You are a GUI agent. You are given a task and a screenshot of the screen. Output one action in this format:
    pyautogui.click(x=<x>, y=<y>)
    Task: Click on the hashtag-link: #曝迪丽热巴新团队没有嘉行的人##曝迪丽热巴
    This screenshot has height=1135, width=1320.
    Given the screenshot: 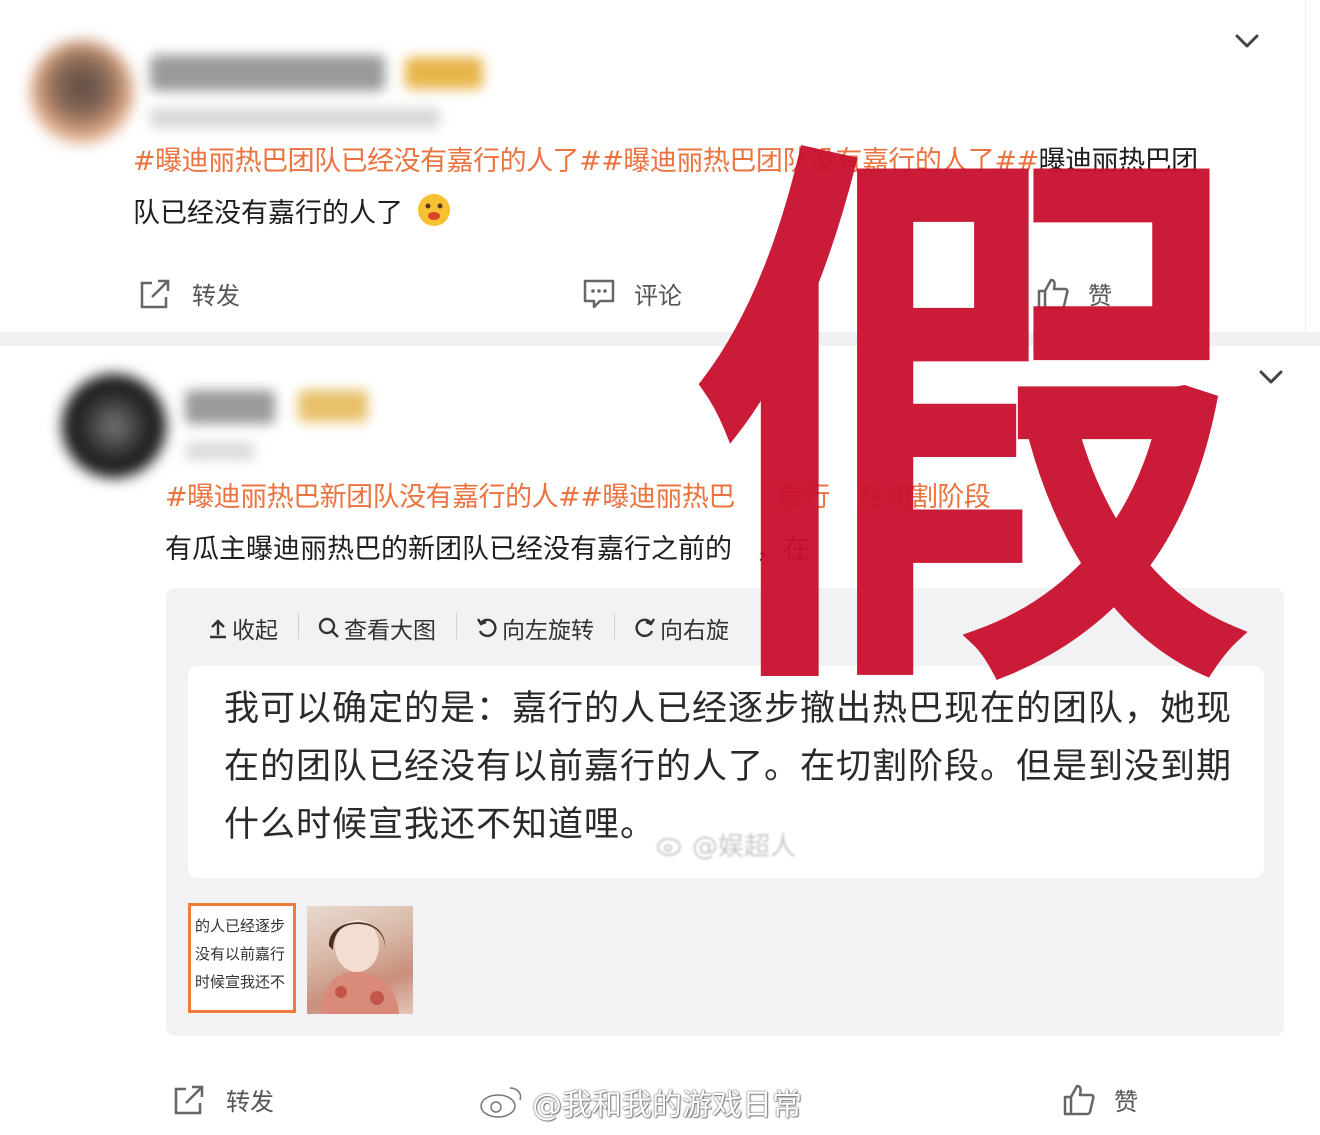 What is the action you would take?
    pyautogui.click(x=450, y=497)
    